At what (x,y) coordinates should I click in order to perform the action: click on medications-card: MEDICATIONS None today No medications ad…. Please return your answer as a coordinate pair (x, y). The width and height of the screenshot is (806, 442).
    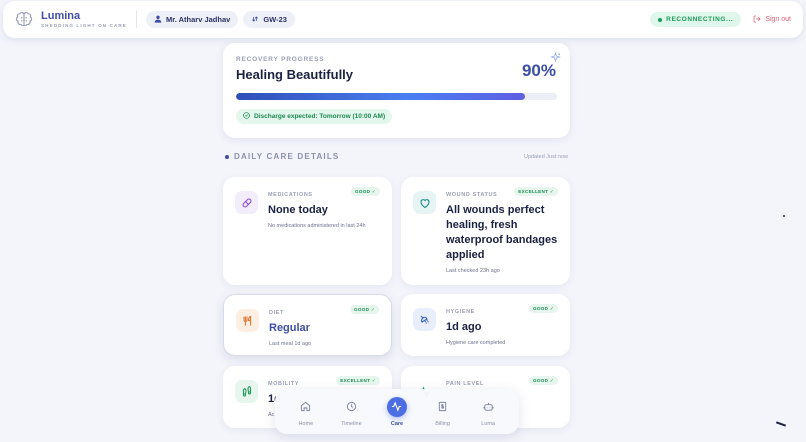
    Looking at the image, I should click on (307, 231).